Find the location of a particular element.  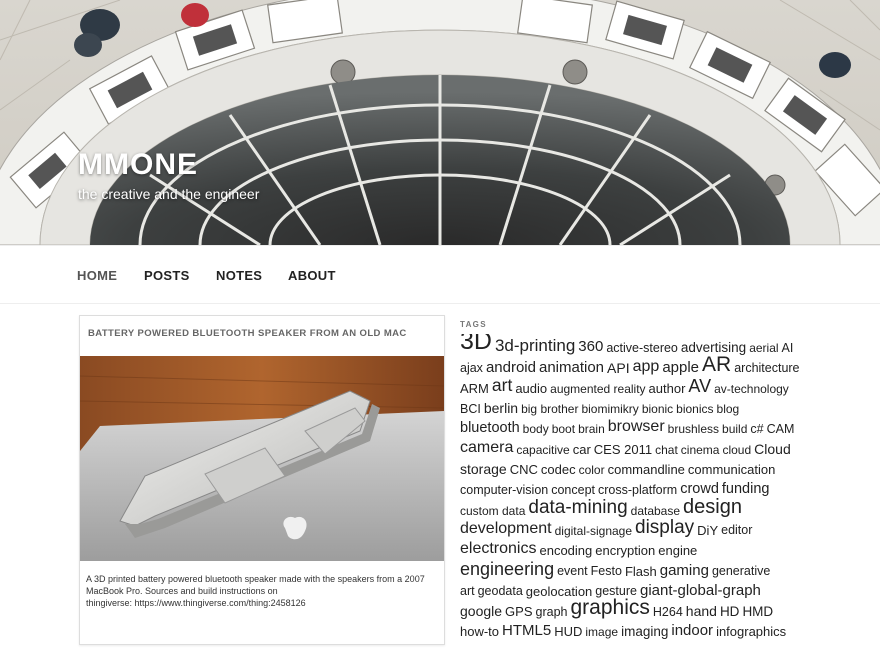

tag-link: encoding is located at coordinates (565, 550).